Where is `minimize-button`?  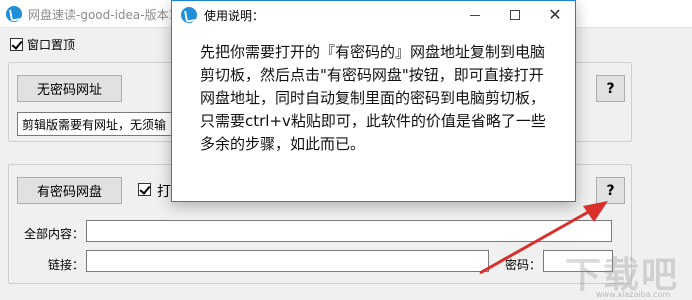 minimize-button is located at coordinates (475, 15).